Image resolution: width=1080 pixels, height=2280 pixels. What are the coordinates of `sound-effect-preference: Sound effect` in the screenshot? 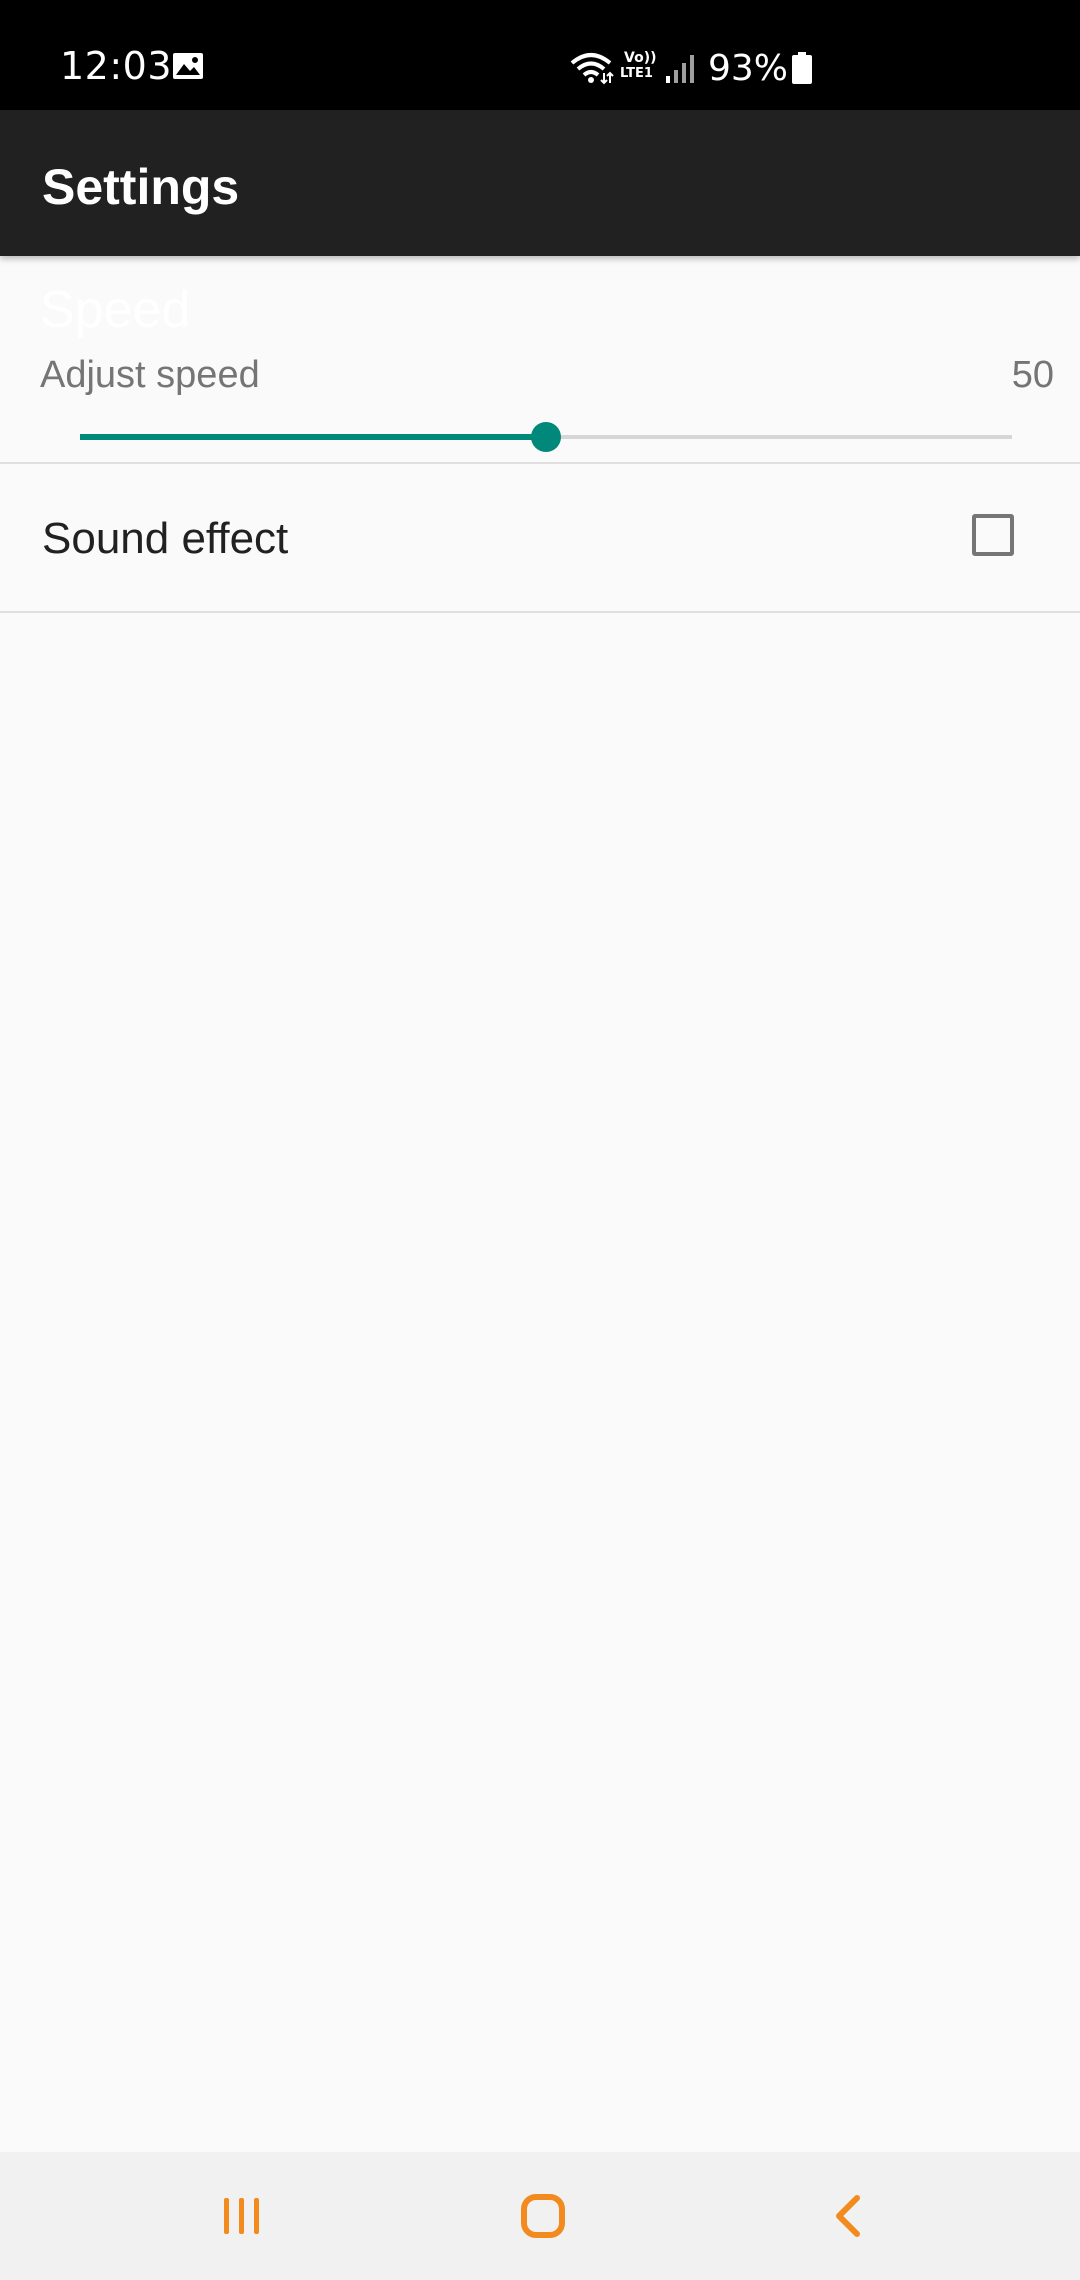 It's located at (540, 538).